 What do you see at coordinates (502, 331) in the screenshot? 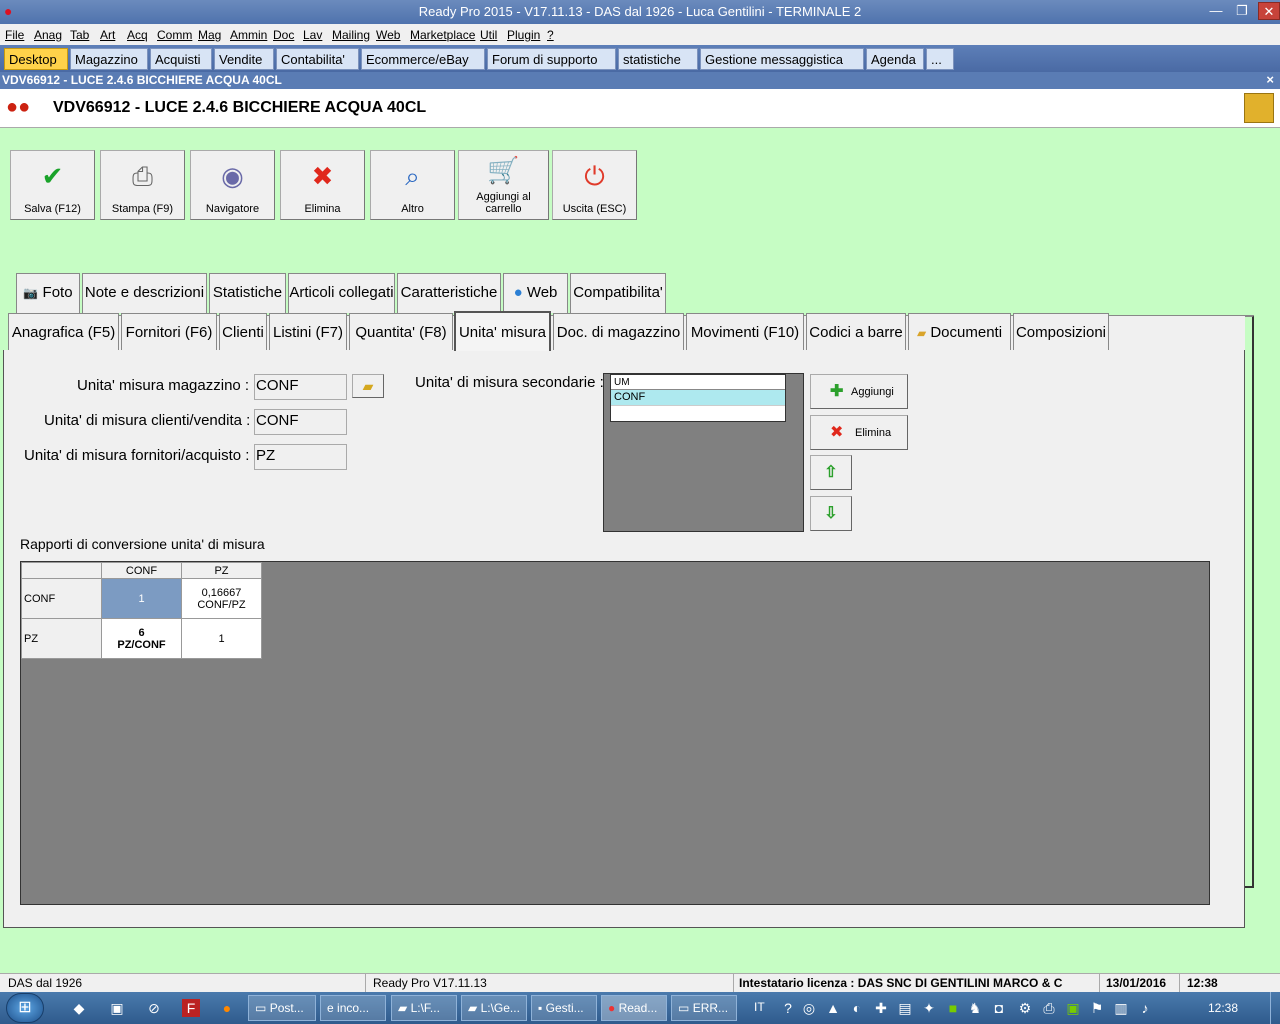
I see `tab-unita-misura: Unita' misura` at bounding box center [502, 331].